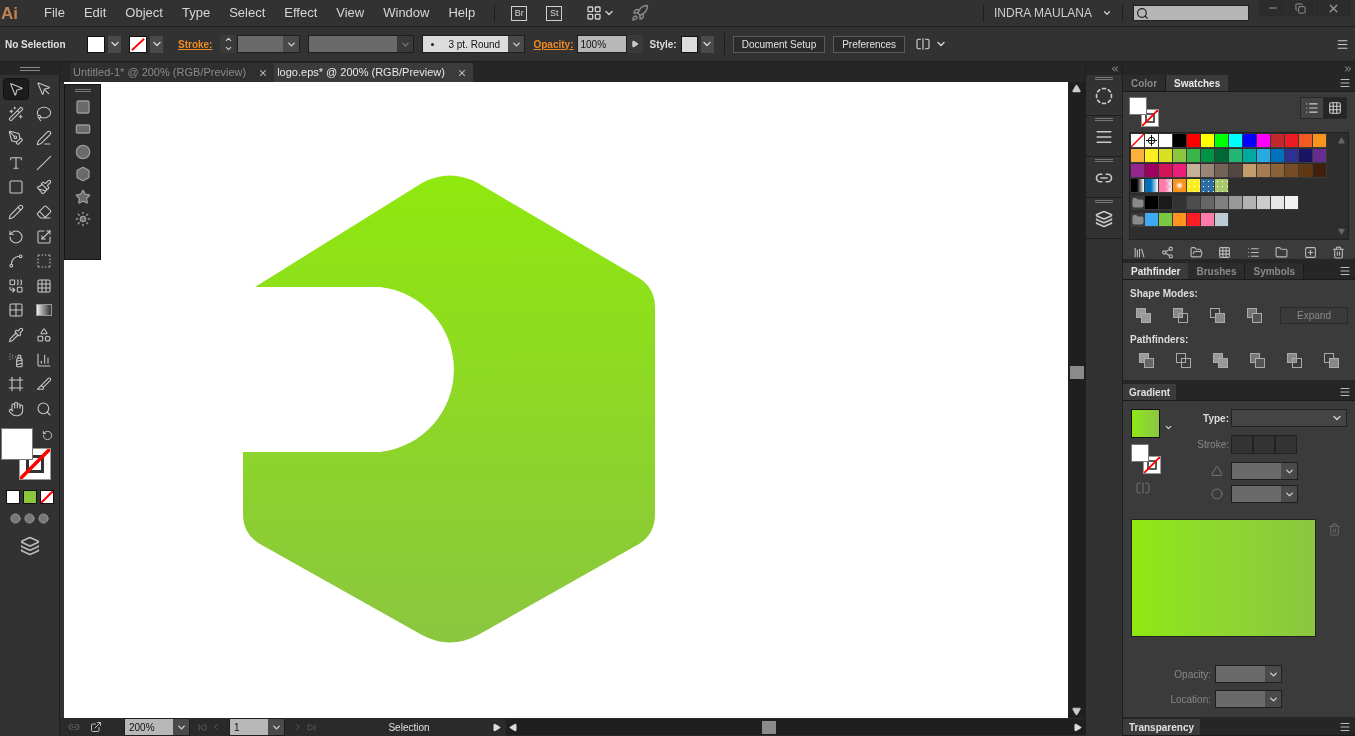 This screenshot has width=1355, height=736. I want to click on type-label: Type:, so click(1215, 418).